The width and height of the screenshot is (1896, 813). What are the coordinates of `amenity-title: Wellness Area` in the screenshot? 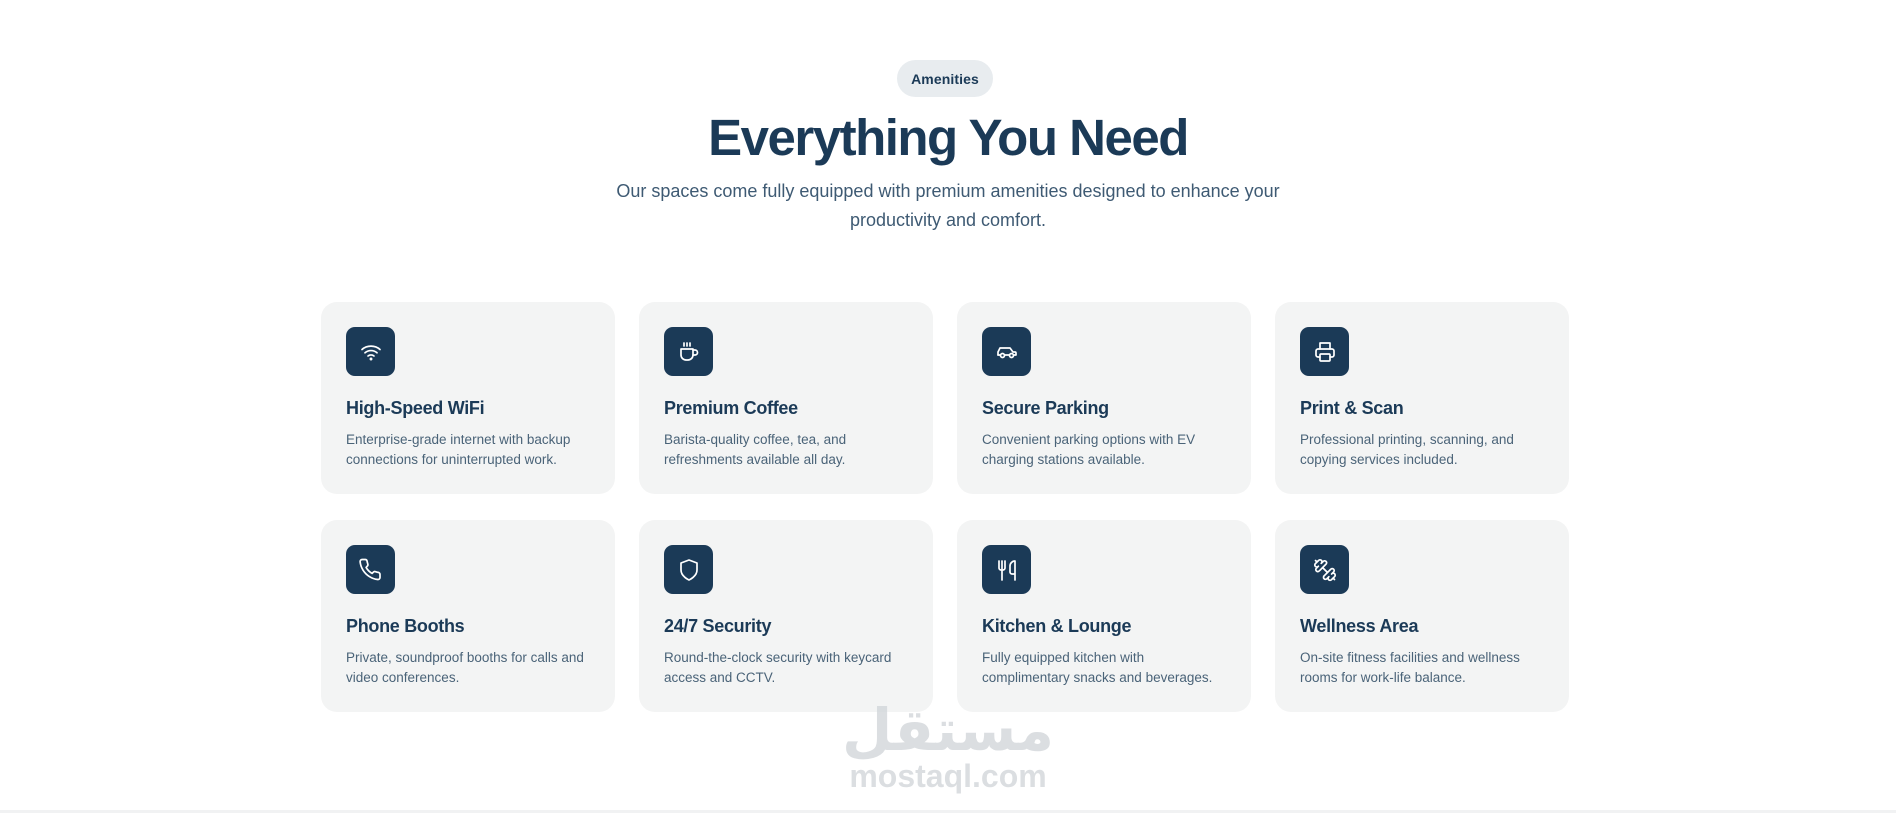 It's located at (1359, 626).